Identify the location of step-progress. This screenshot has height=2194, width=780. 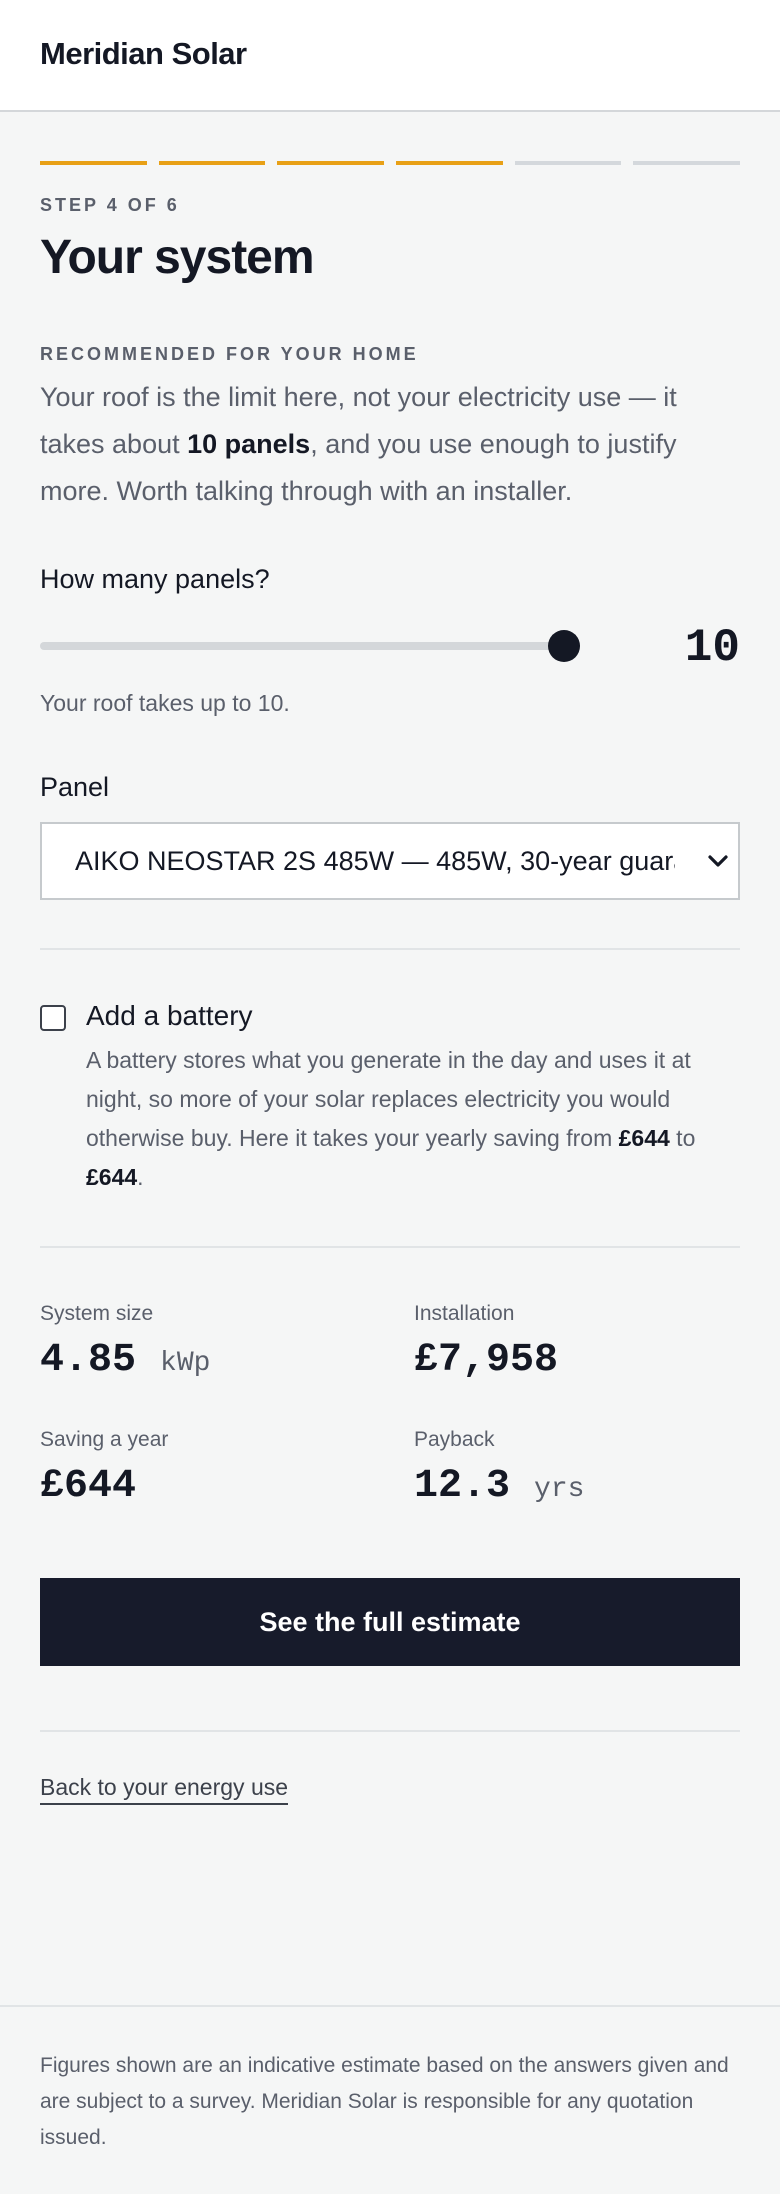
(390, 163).